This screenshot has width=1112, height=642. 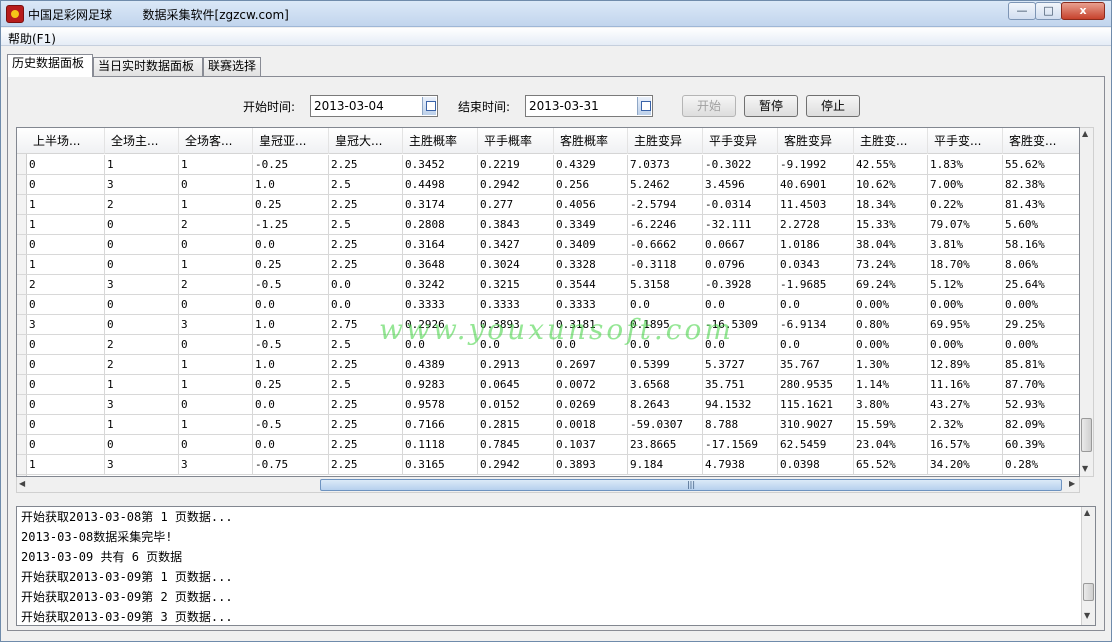 What do you see at coordinates (232, 66) in the screenshot?
I see `tab-league-select: 联赛选择` at bounding box center [232, 66].